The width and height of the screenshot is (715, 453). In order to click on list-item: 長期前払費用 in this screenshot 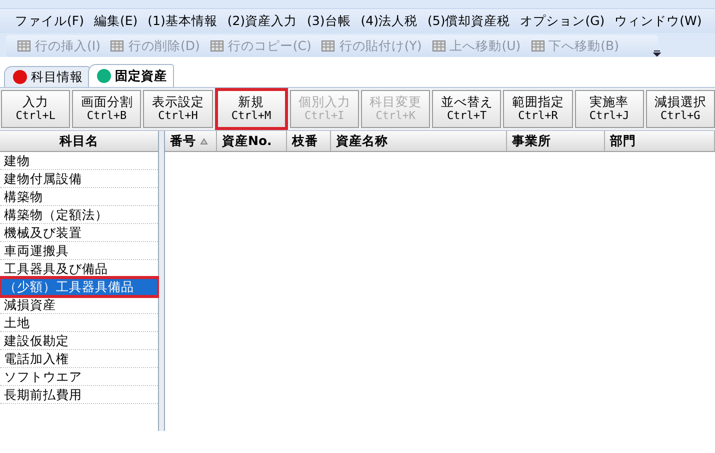, I will do `click(79, 395)`.